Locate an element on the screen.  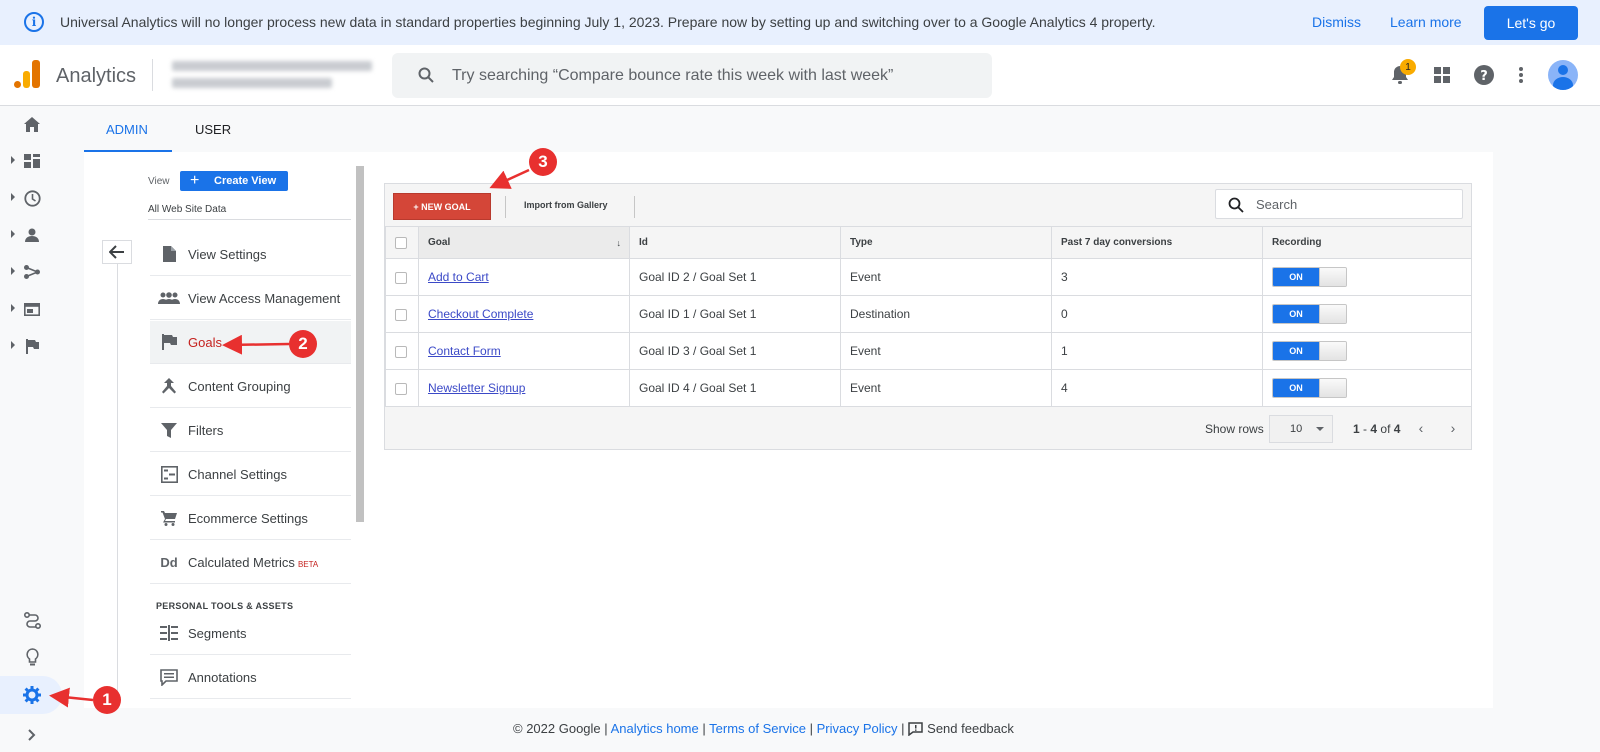
avatar is located at coordinates (1563, 75).